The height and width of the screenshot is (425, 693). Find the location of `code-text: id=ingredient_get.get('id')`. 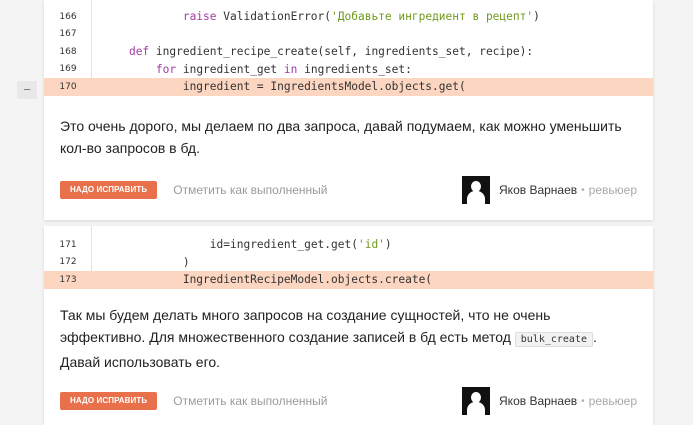

code-text: id=ingredient_get.get('id') is located at coordinates (300, 245).